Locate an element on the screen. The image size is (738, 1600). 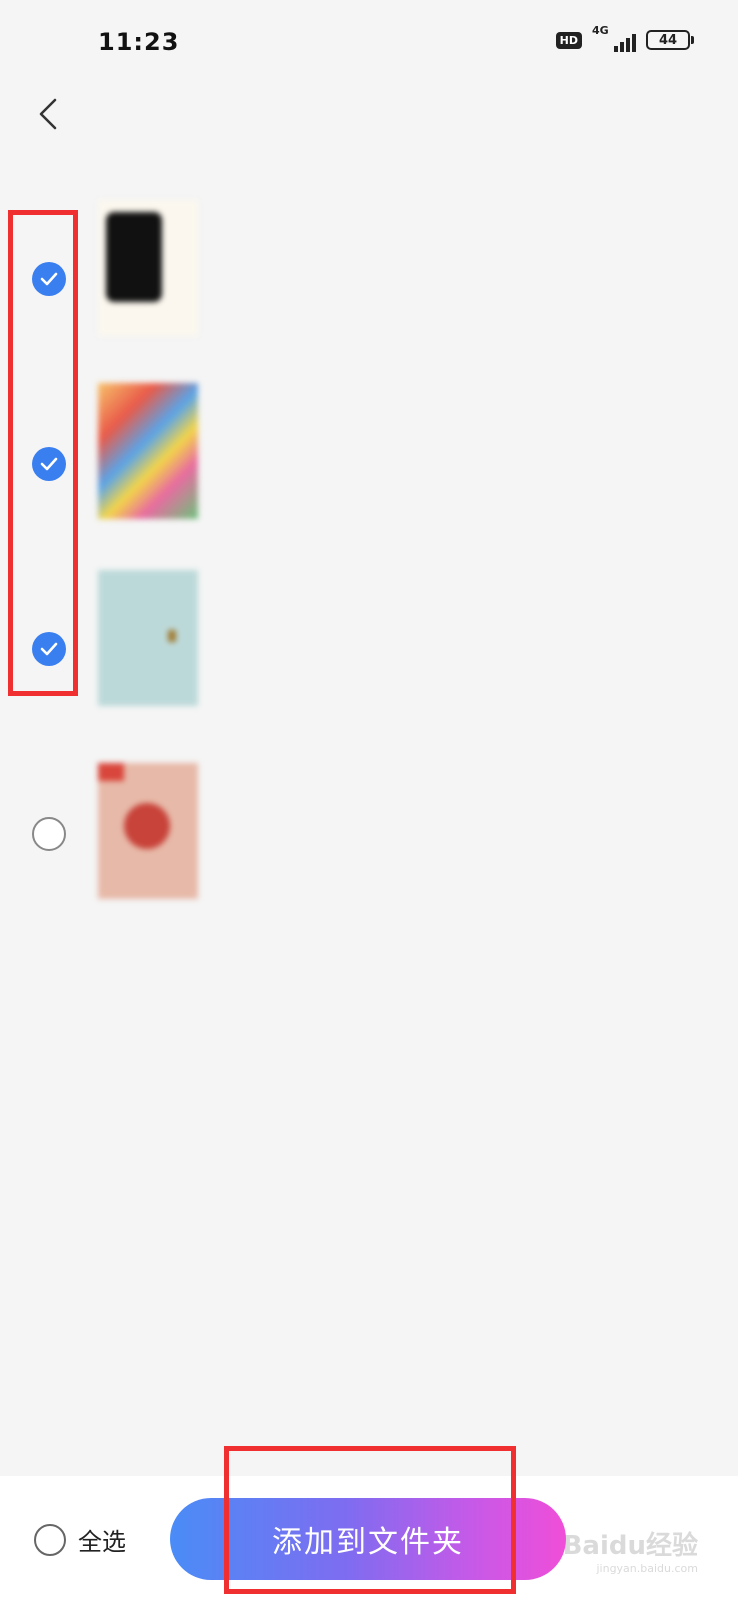
add-to-folder-button: 添加到文件夹 is located at coordinates (368, 1539).